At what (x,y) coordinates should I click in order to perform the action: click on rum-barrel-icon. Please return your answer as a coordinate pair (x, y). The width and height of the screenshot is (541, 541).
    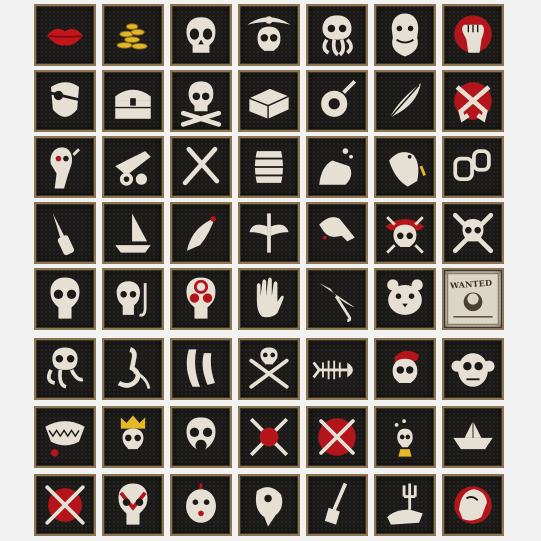
    Looking at the image, I should click on (269, 167).